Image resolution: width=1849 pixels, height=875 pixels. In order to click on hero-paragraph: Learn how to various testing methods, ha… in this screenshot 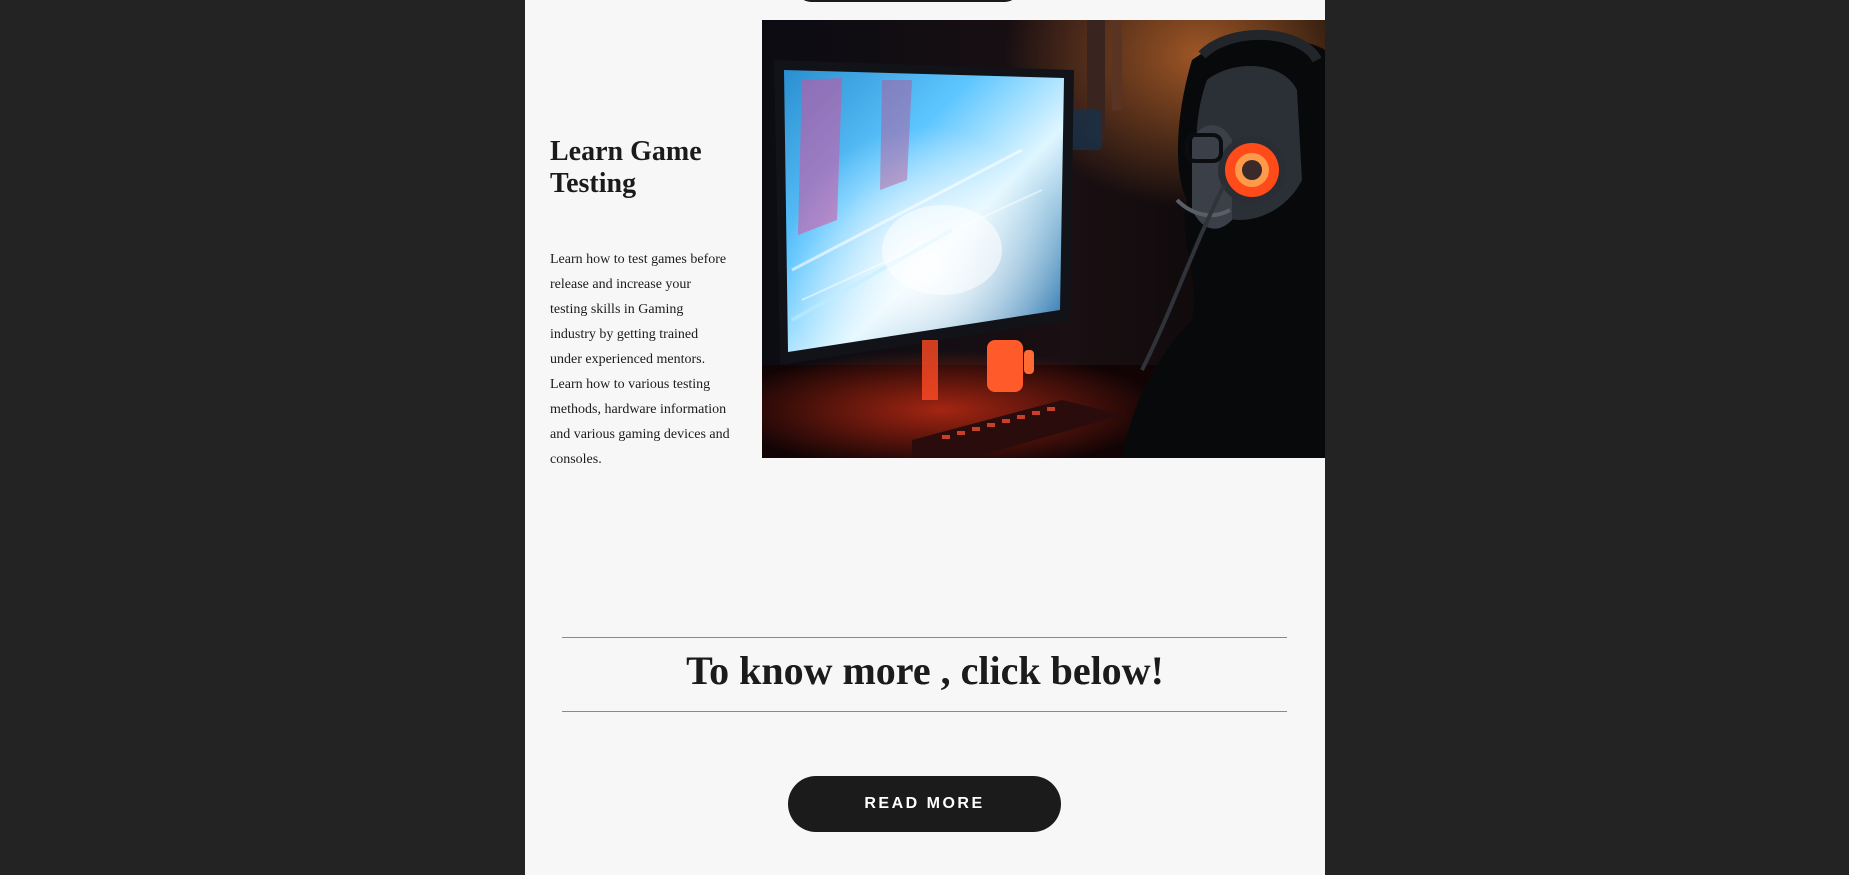, I will do `click(640, 422)`.